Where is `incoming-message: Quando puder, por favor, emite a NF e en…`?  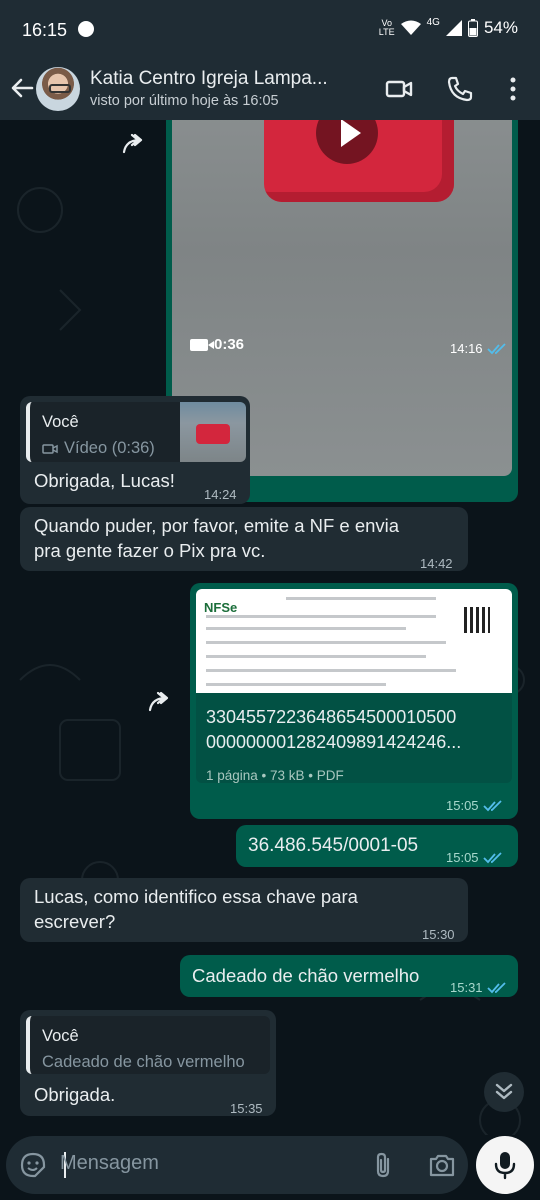
incoming-message: Quando puder, por favor, emite a NF e en… is located at coordinates (244, 539).